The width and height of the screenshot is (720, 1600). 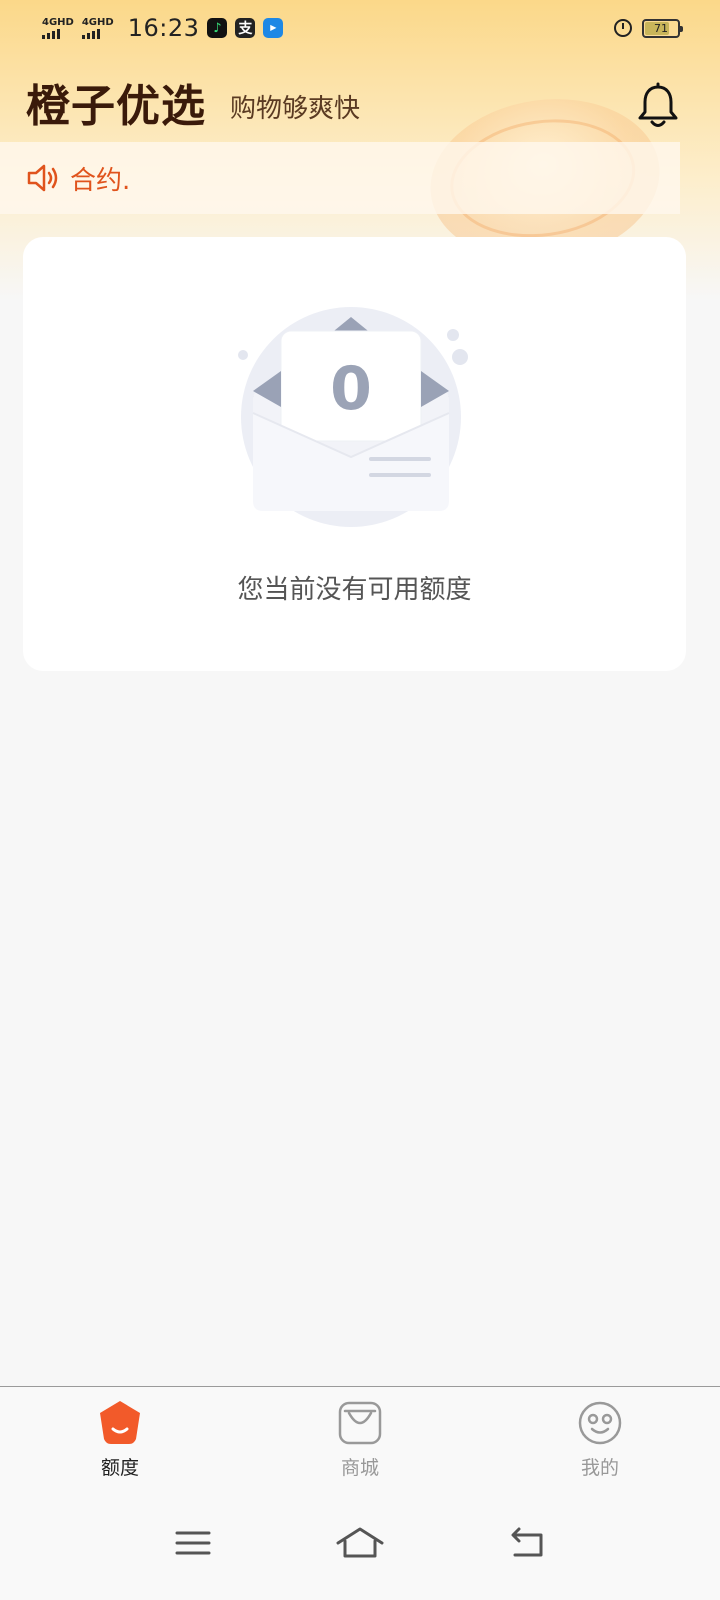 I want to click on badge-zero: 0, so click(x=351, y=389).